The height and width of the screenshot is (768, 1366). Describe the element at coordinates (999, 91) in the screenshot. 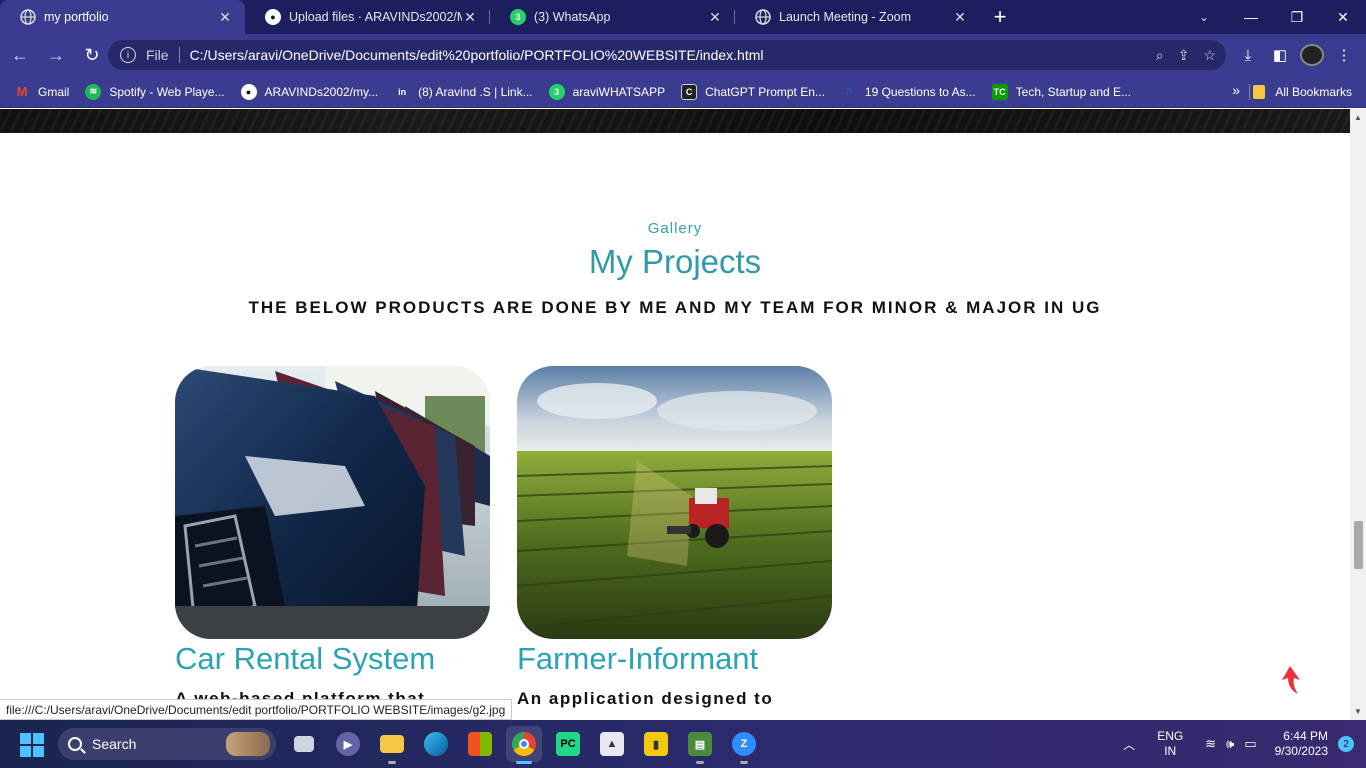

I see `techcrunch-icon: TC` at that location.